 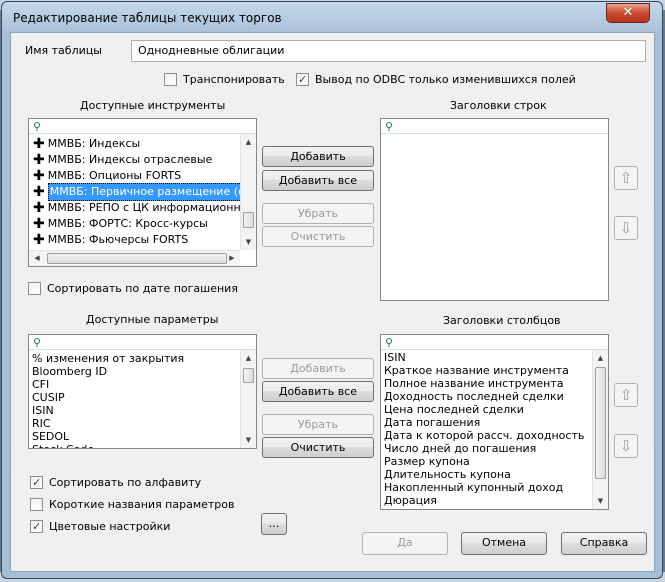 What do you see at coordinates (388, 51) in the screenshot?
I see `table-name-input: Однодневные облигации` at bounding box center [388, 51].